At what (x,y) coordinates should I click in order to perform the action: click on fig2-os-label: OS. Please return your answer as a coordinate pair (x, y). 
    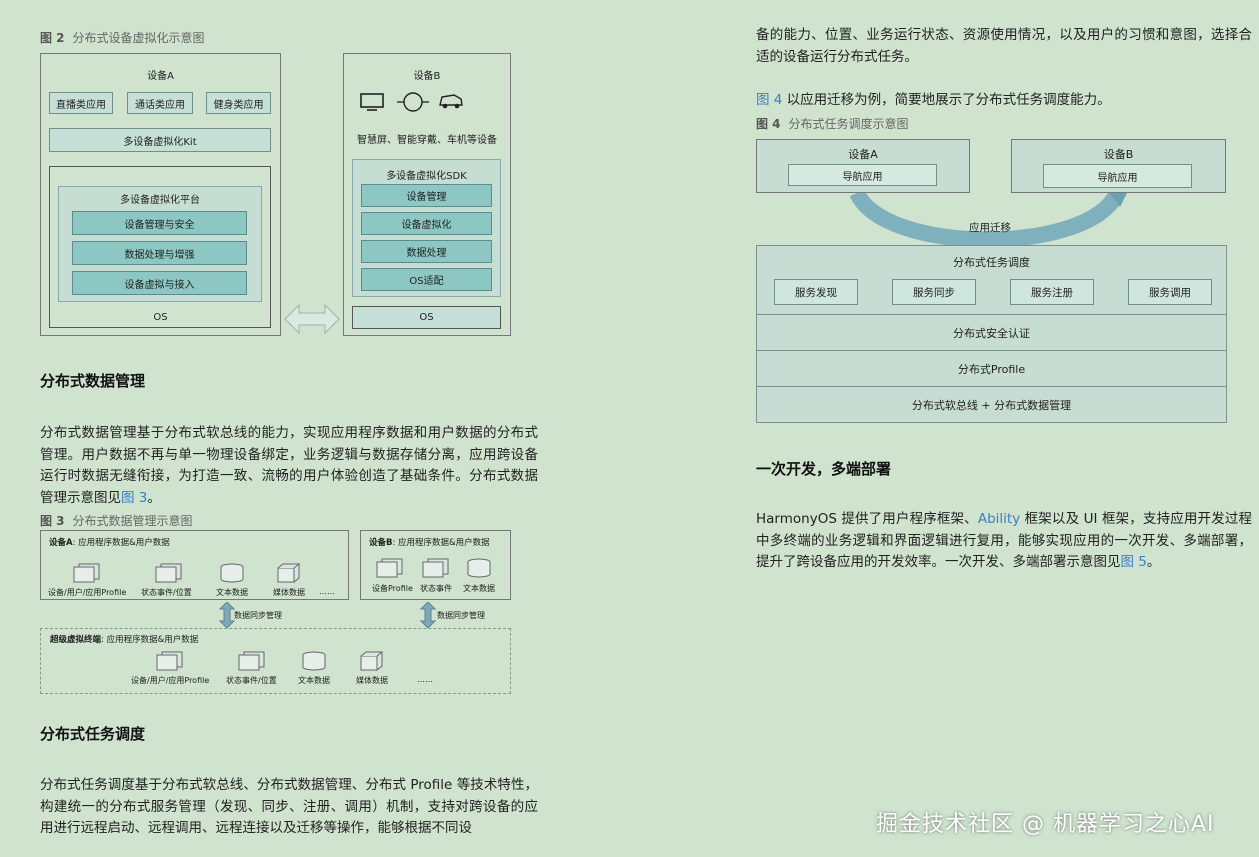
    Looking at the image, I should click on (160, 317).